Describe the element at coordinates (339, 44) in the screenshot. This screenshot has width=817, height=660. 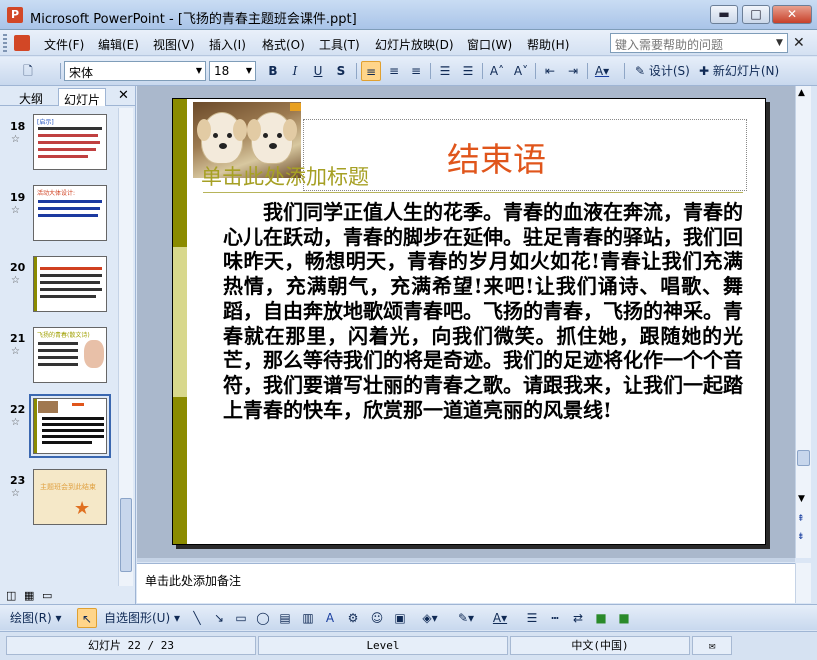
I see `menu-tools: 工具(T)` at that location.